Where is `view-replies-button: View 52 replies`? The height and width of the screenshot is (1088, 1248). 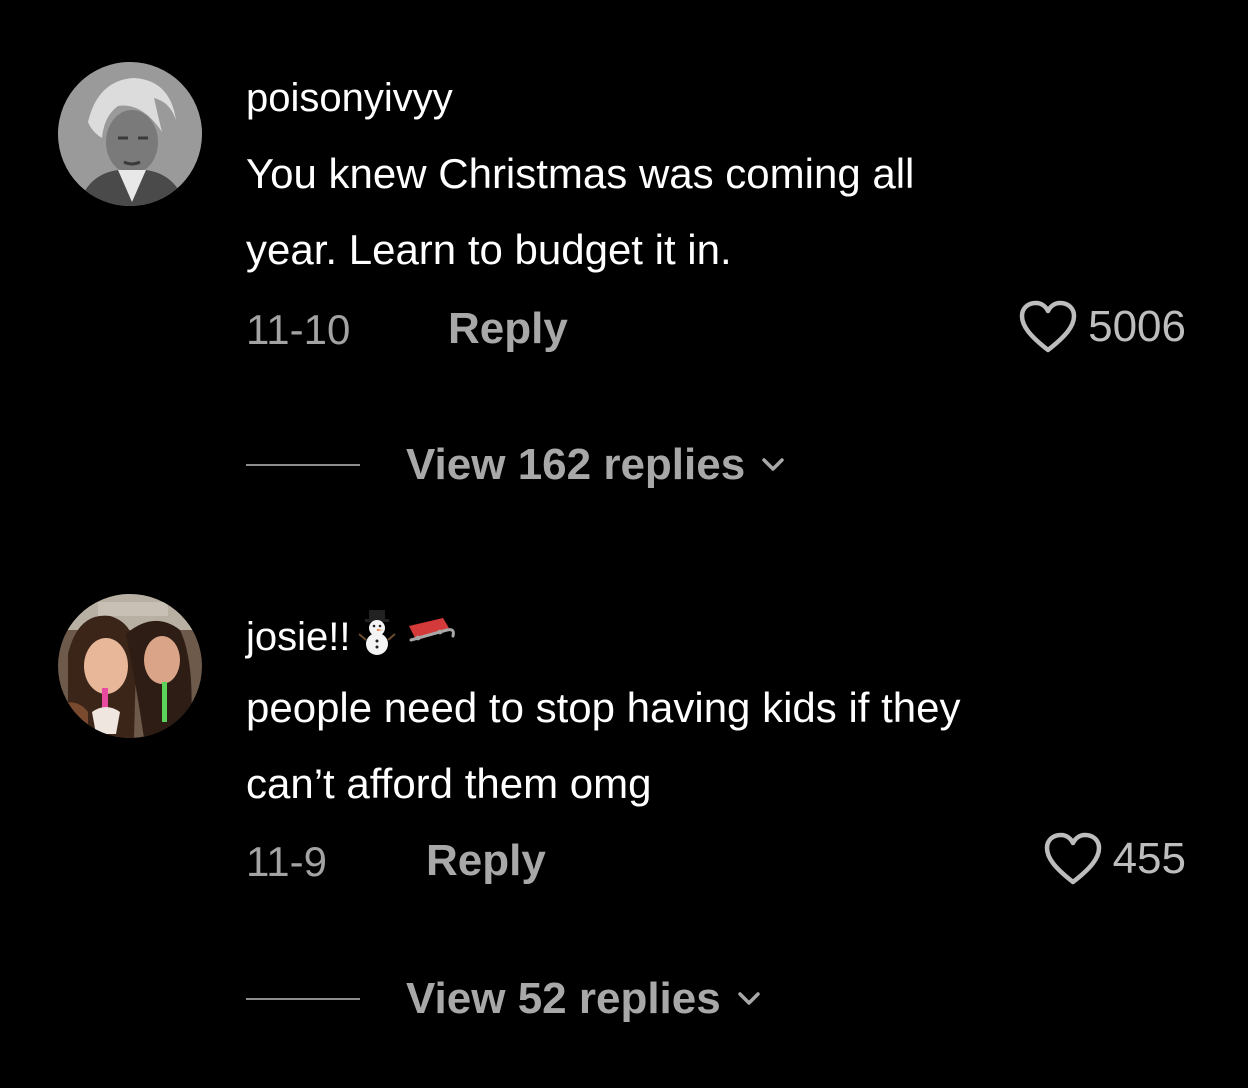
view-replies-button: View 52 replies is located at coordinates (503, 999).